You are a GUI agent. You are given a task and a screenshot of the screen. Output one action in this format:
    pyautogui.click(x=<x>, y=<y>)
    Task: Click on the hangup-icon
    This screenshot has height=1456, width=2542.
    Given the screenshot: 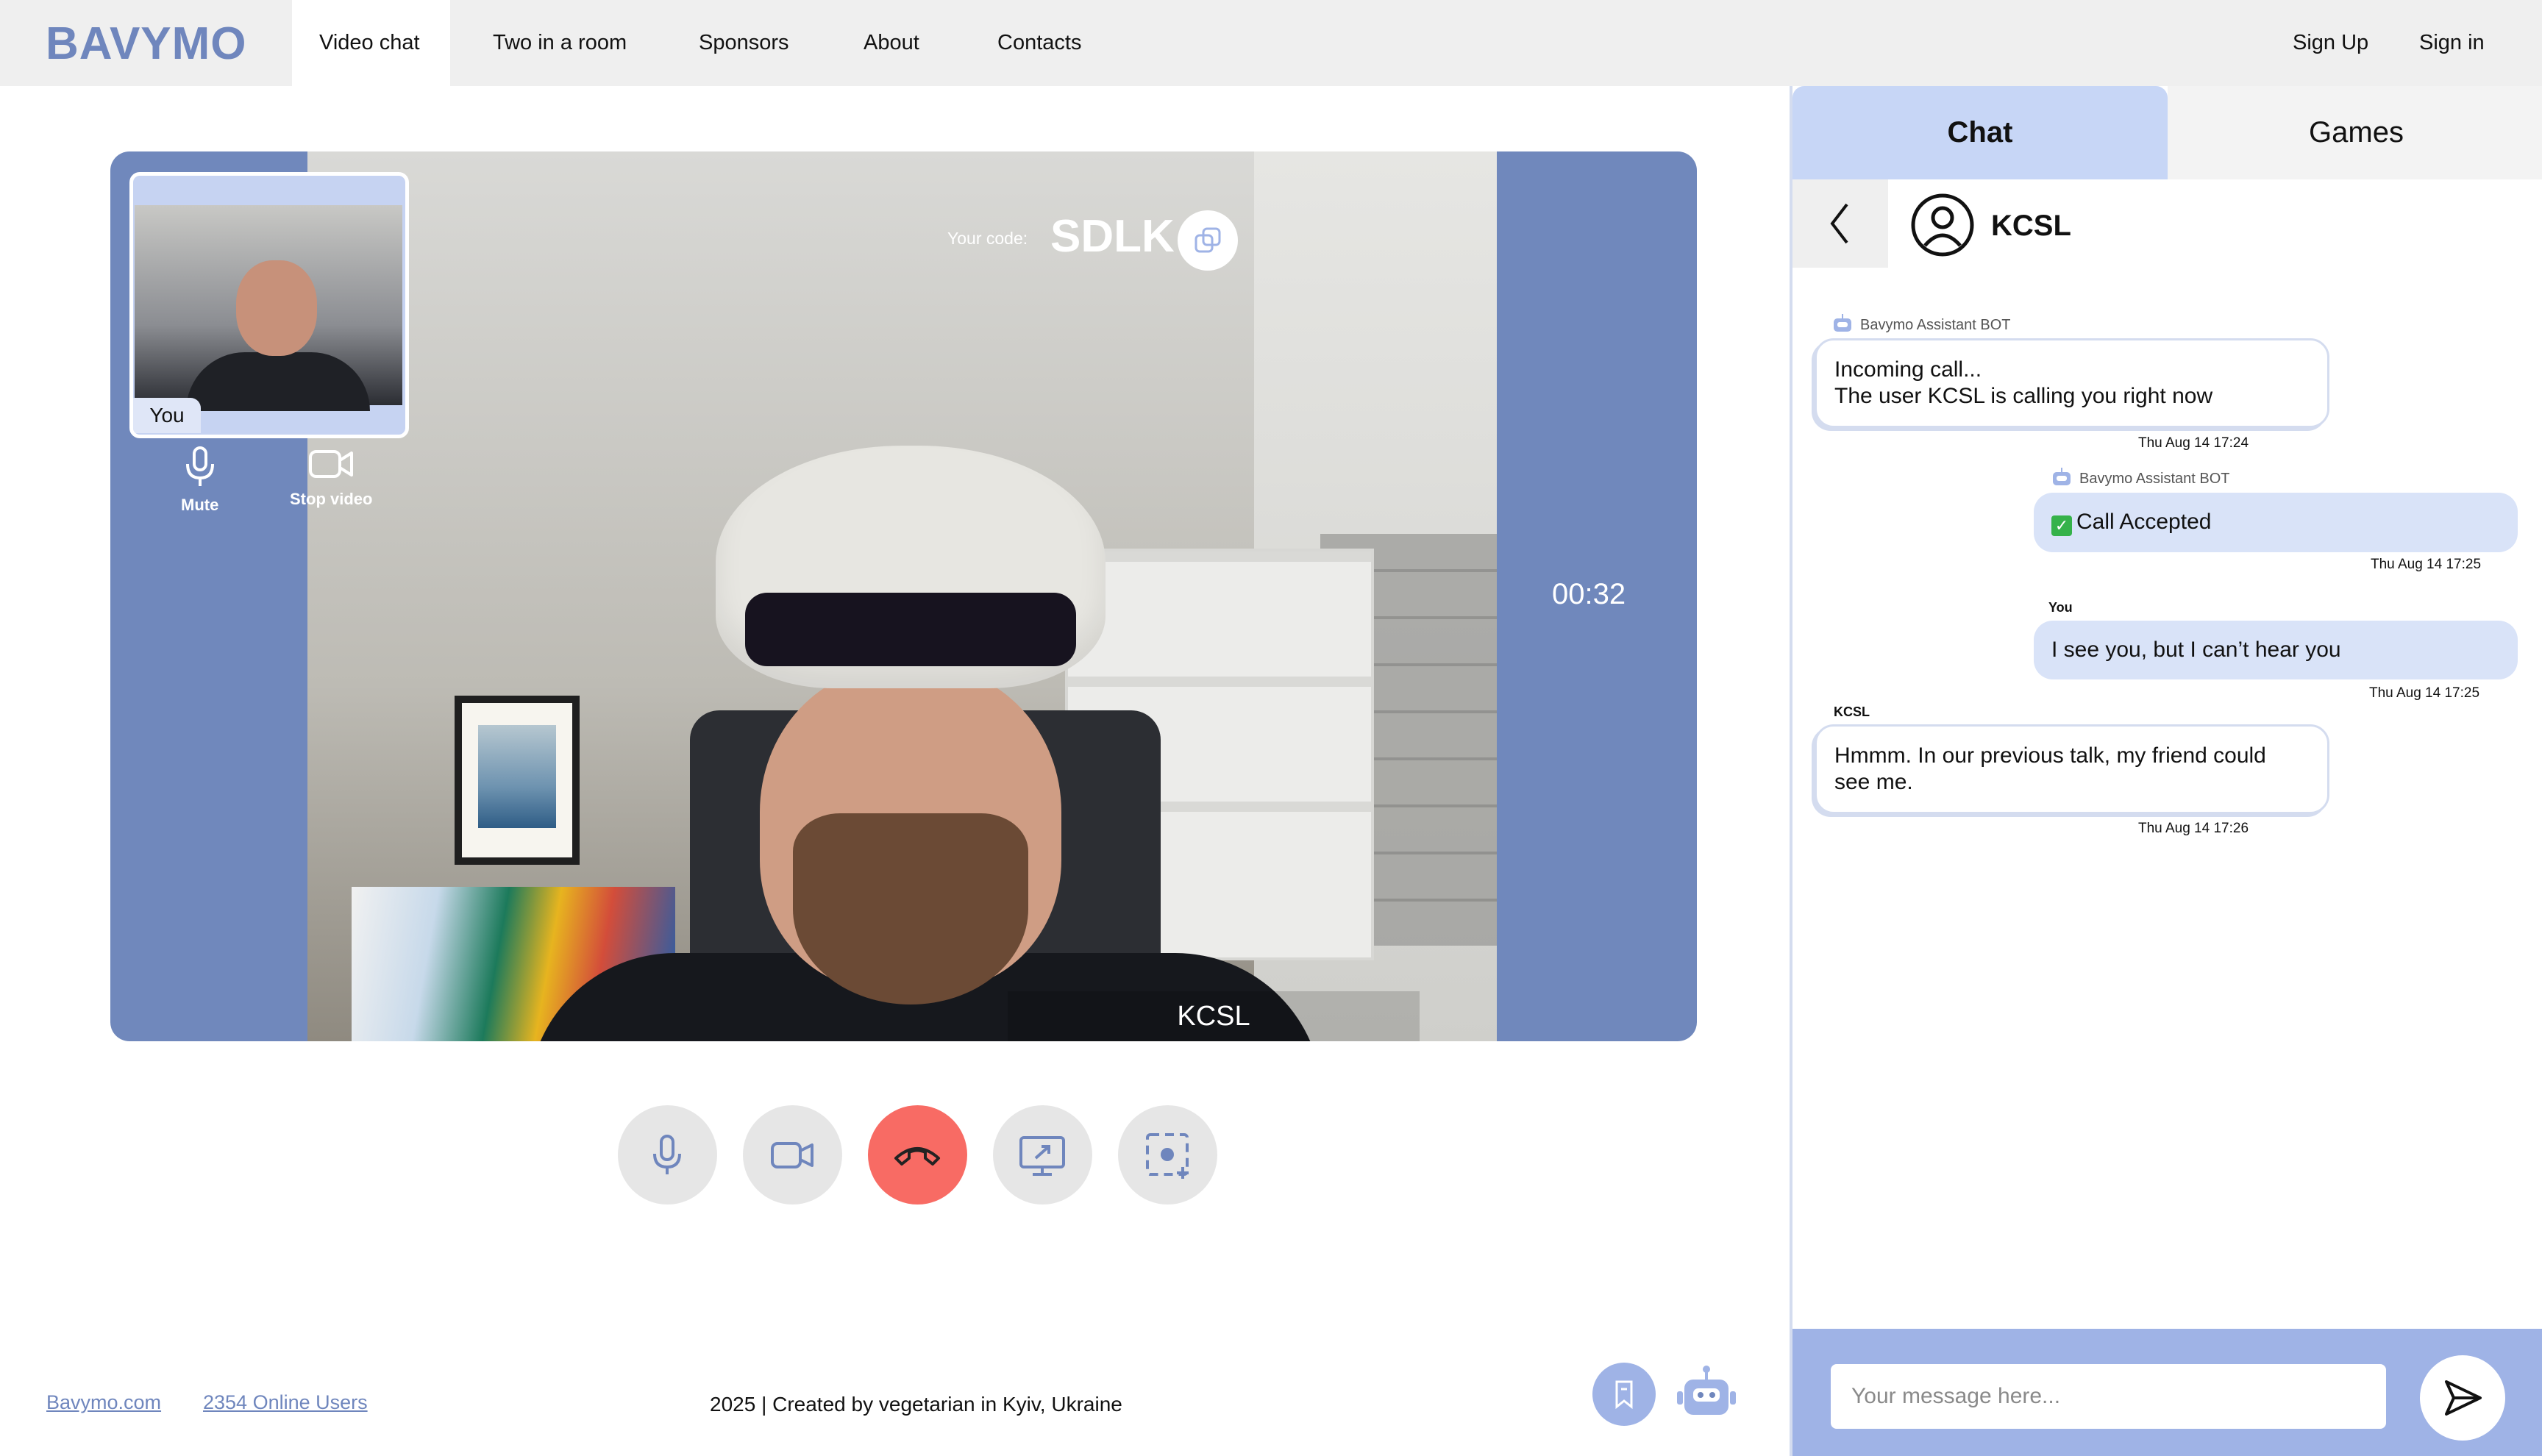 What is the action you would take?
    pyautogui.click(x=917, y=1156)
    